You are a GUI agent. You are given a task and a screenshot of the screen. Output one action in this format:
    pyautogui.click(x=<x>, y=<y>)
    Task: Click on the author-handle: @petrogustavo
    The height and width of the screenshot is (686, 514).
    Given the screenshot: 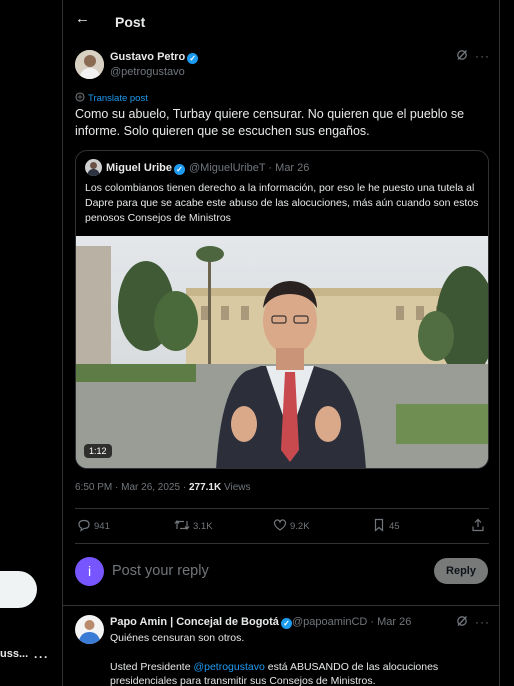 What is the action you would take?
    pyautogui.click(x=147, y=72)
    